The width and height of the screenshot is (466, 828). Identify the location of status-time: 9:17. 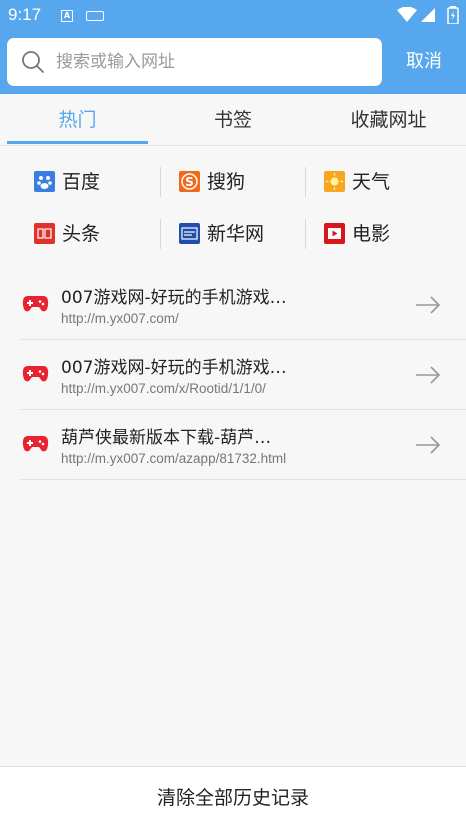
(25, 14).